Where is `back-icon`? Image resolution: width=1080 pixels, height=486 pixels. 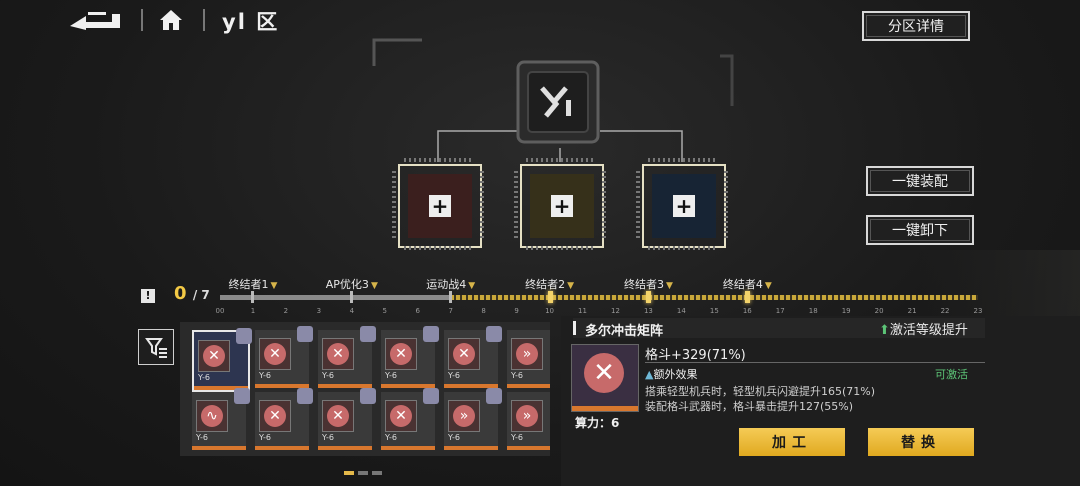
back-icon is located at coordinates (95, 21).